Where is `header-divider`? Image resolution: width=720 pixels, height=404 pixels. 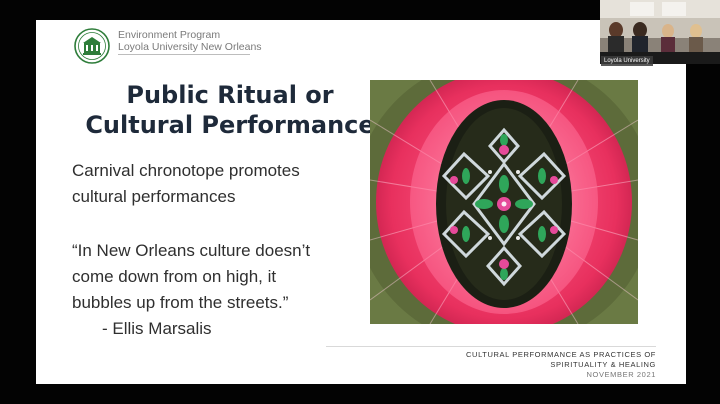 header-divider is located at coordinates (184, 54).